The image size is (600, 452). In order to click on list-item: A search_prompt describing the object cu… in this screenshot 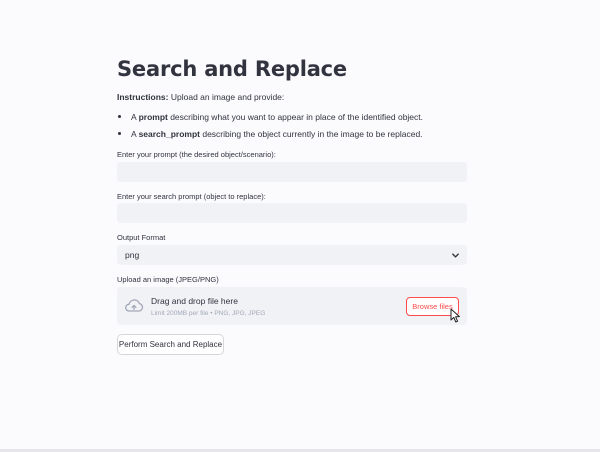, I will do `click(270, 136)`.